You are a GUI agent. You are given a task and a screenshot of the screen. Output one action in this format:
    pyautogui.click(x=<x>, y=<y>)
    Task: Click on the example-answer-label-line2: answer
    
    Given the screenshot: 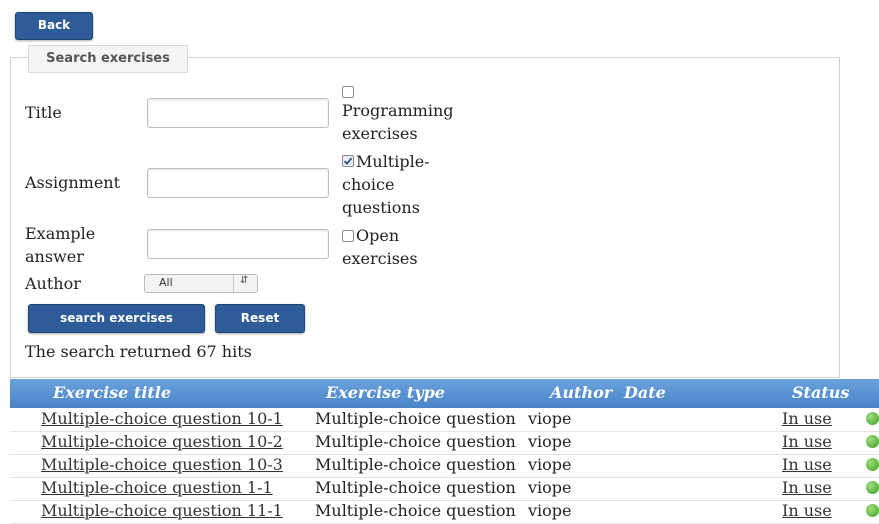 What is the action you would take?
    pyautogui.click(x=54, y=256)
    